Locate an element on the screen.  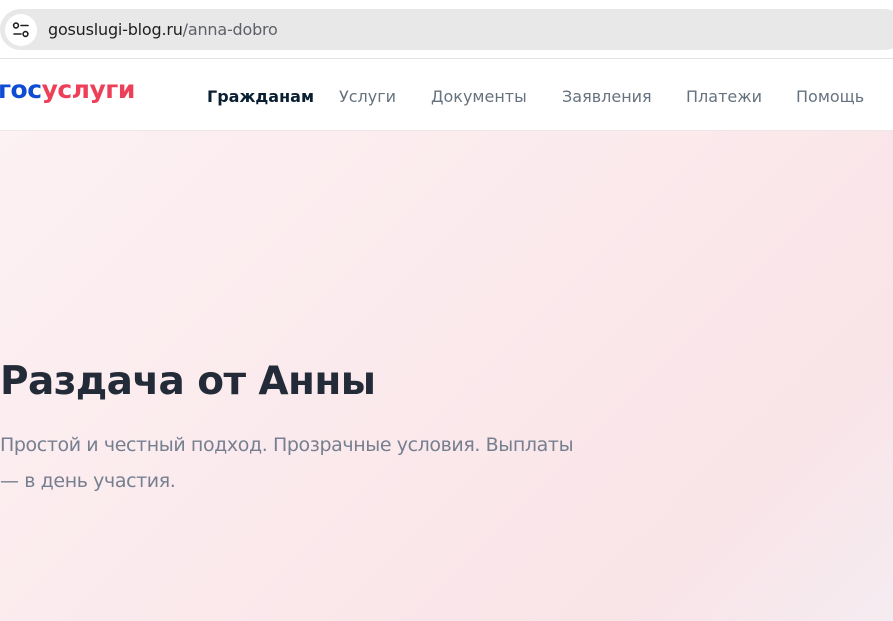
logo-part-gos: гос is located at coordinates (21, 89).